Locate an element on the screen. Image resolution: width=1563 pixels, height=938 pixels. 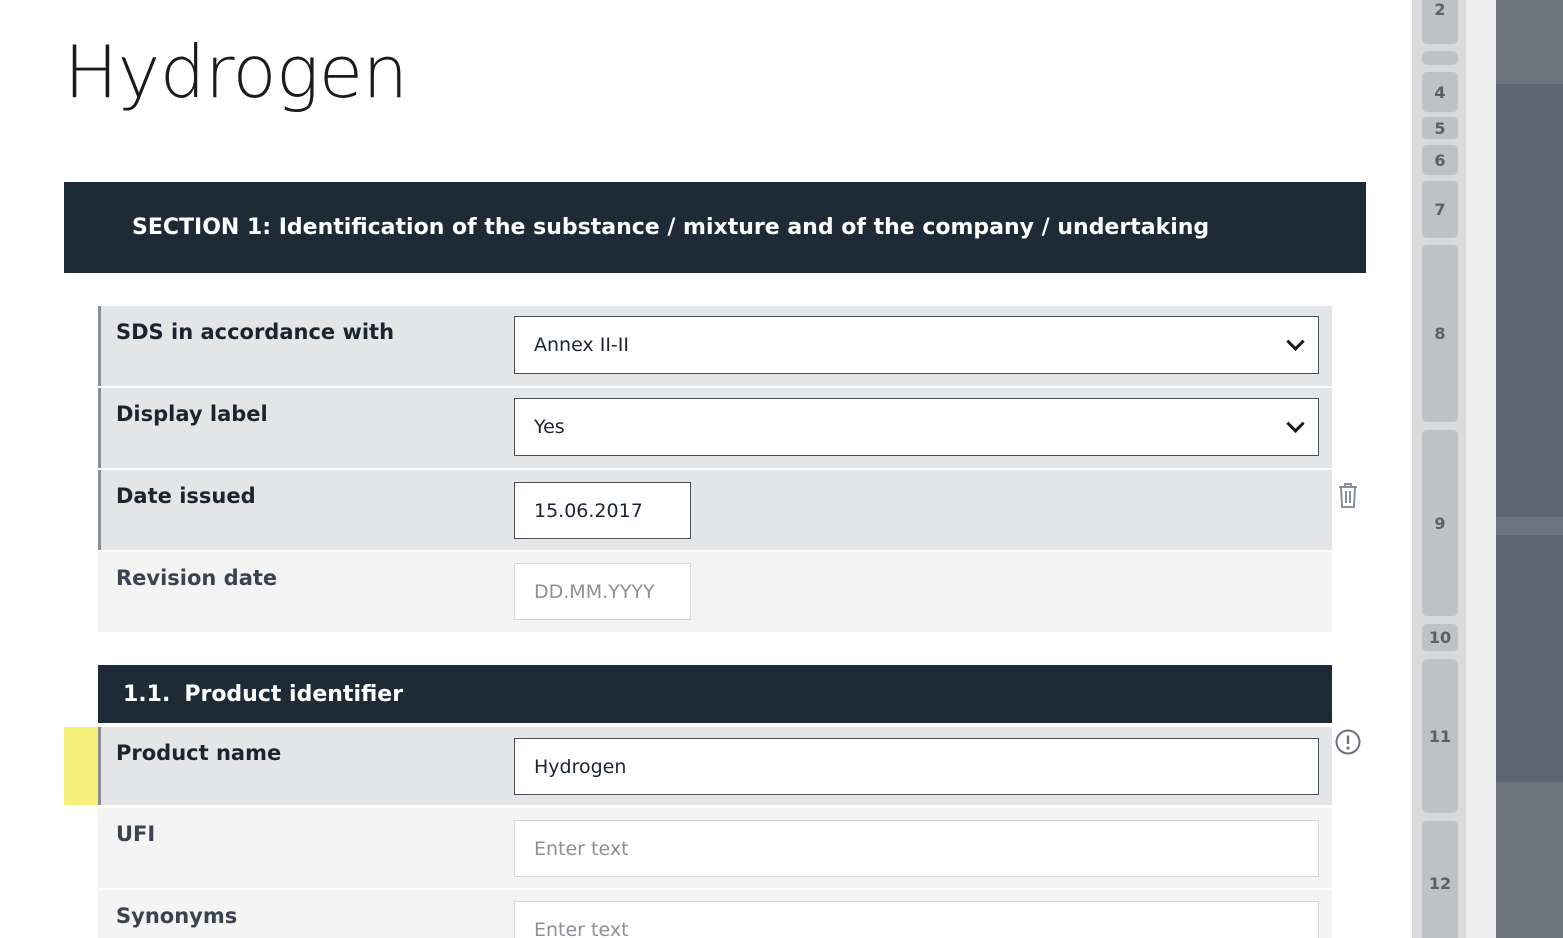
product-name-label: Product name is located at coordinates (199, 753).